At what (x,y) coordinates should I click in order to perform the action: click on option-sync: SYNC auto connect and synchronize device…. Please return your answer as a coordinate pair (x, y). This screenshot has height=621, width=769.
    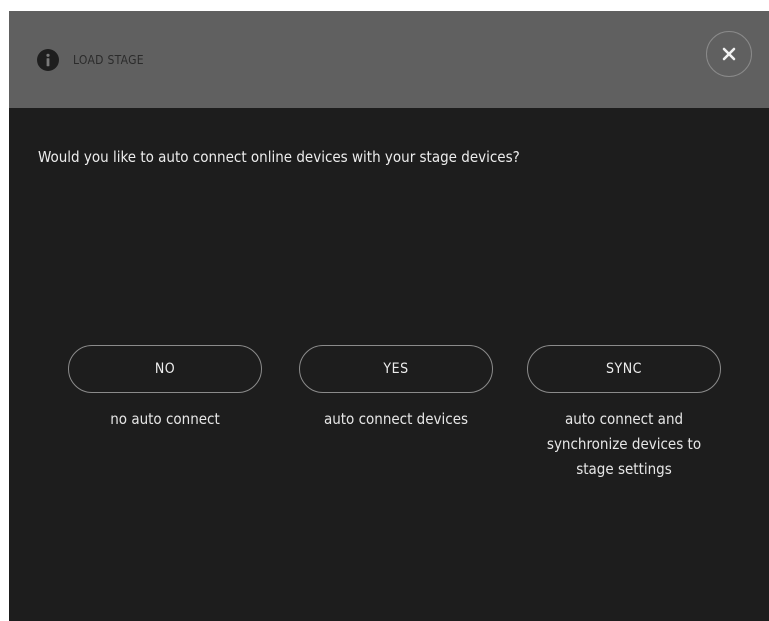
    Looking at the image, I should click on (624, 413).